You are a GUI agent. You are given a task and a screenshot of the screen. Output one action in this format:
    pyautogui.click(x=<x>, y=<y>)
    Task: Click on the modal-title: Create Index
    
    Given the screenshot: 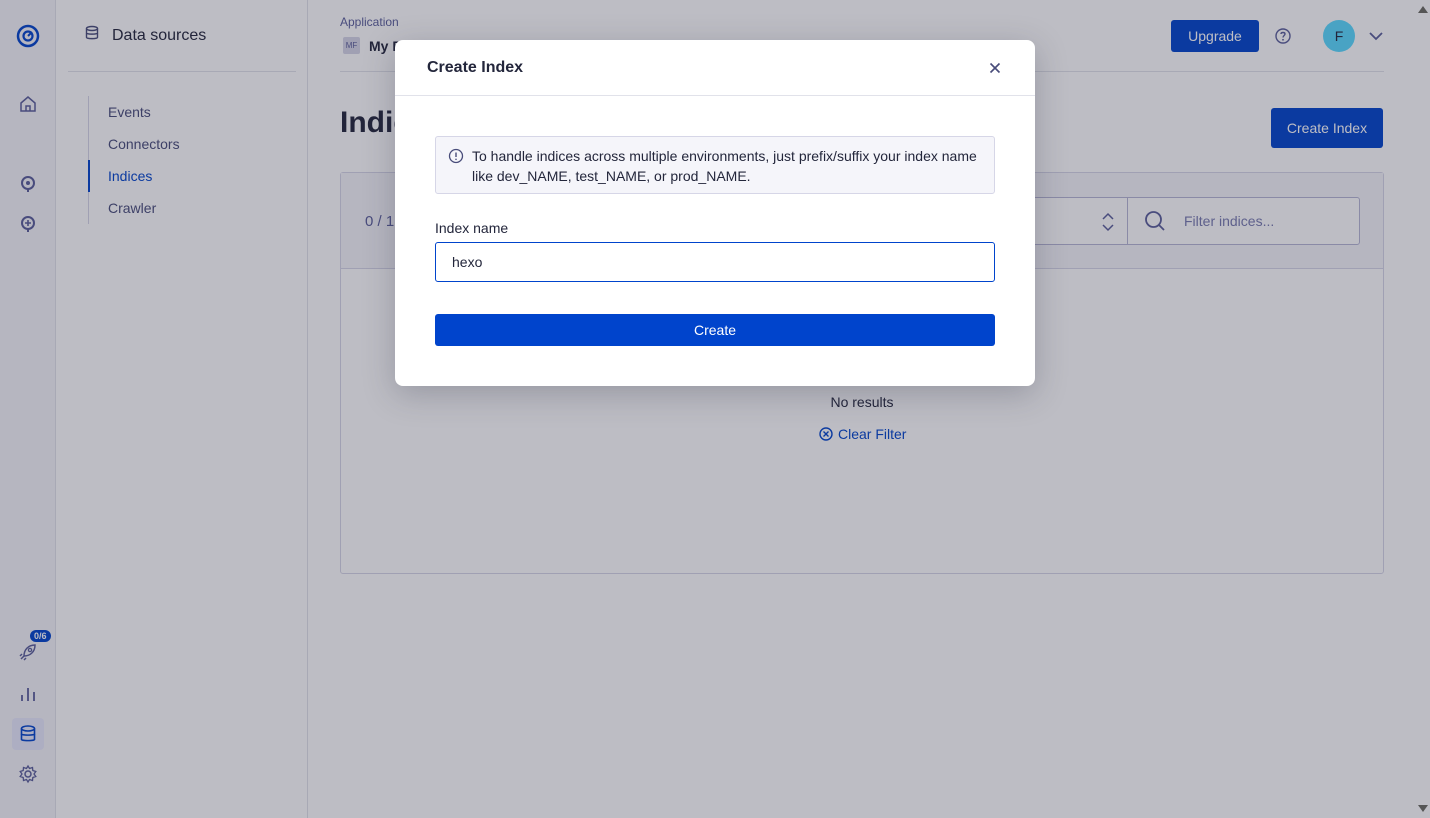 What is the action you would take?
    pyautogui.click(x=475, y=67)
    